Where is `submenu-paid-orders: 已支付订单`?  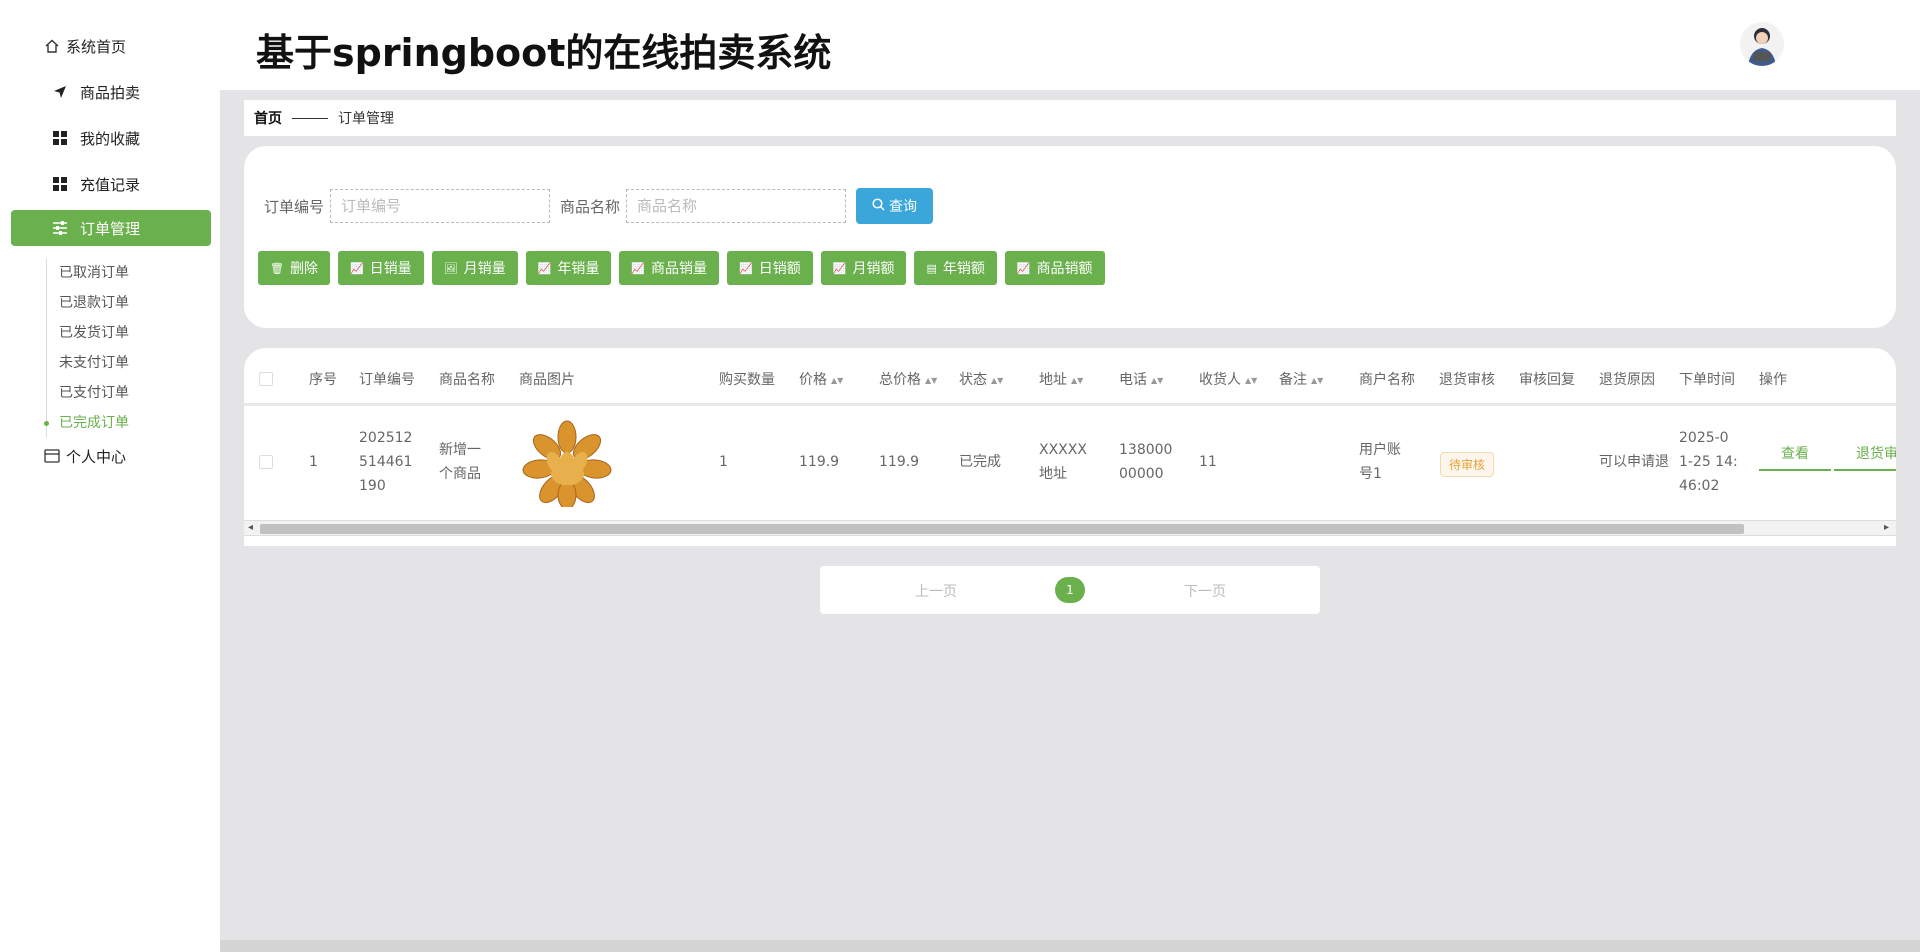 submenu-paid-orders: 已支付订单 is located at coordinates (88, 393).